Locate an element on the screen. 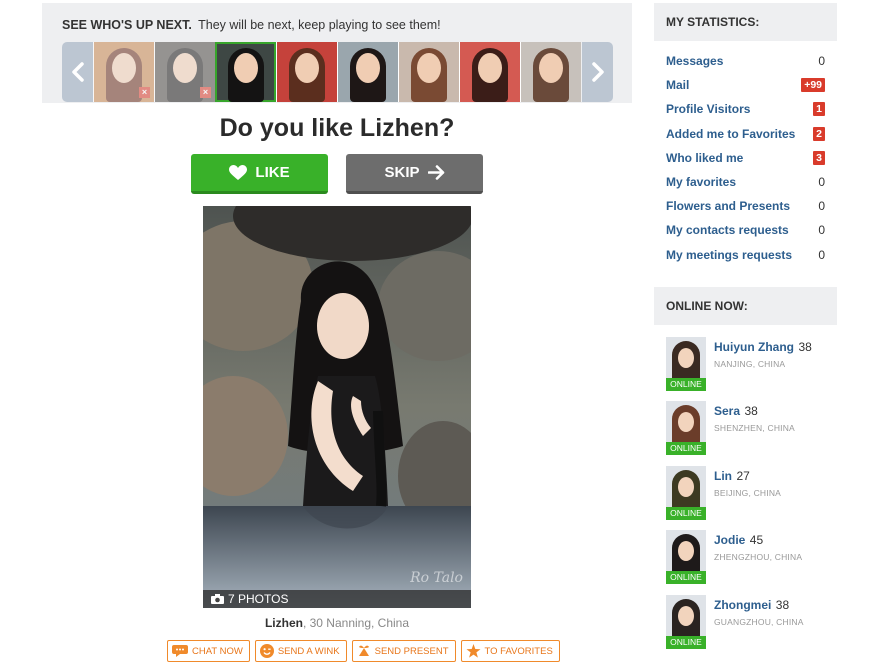  statistics-row: My meetings requests 0 is located at coordinates (745, 255).